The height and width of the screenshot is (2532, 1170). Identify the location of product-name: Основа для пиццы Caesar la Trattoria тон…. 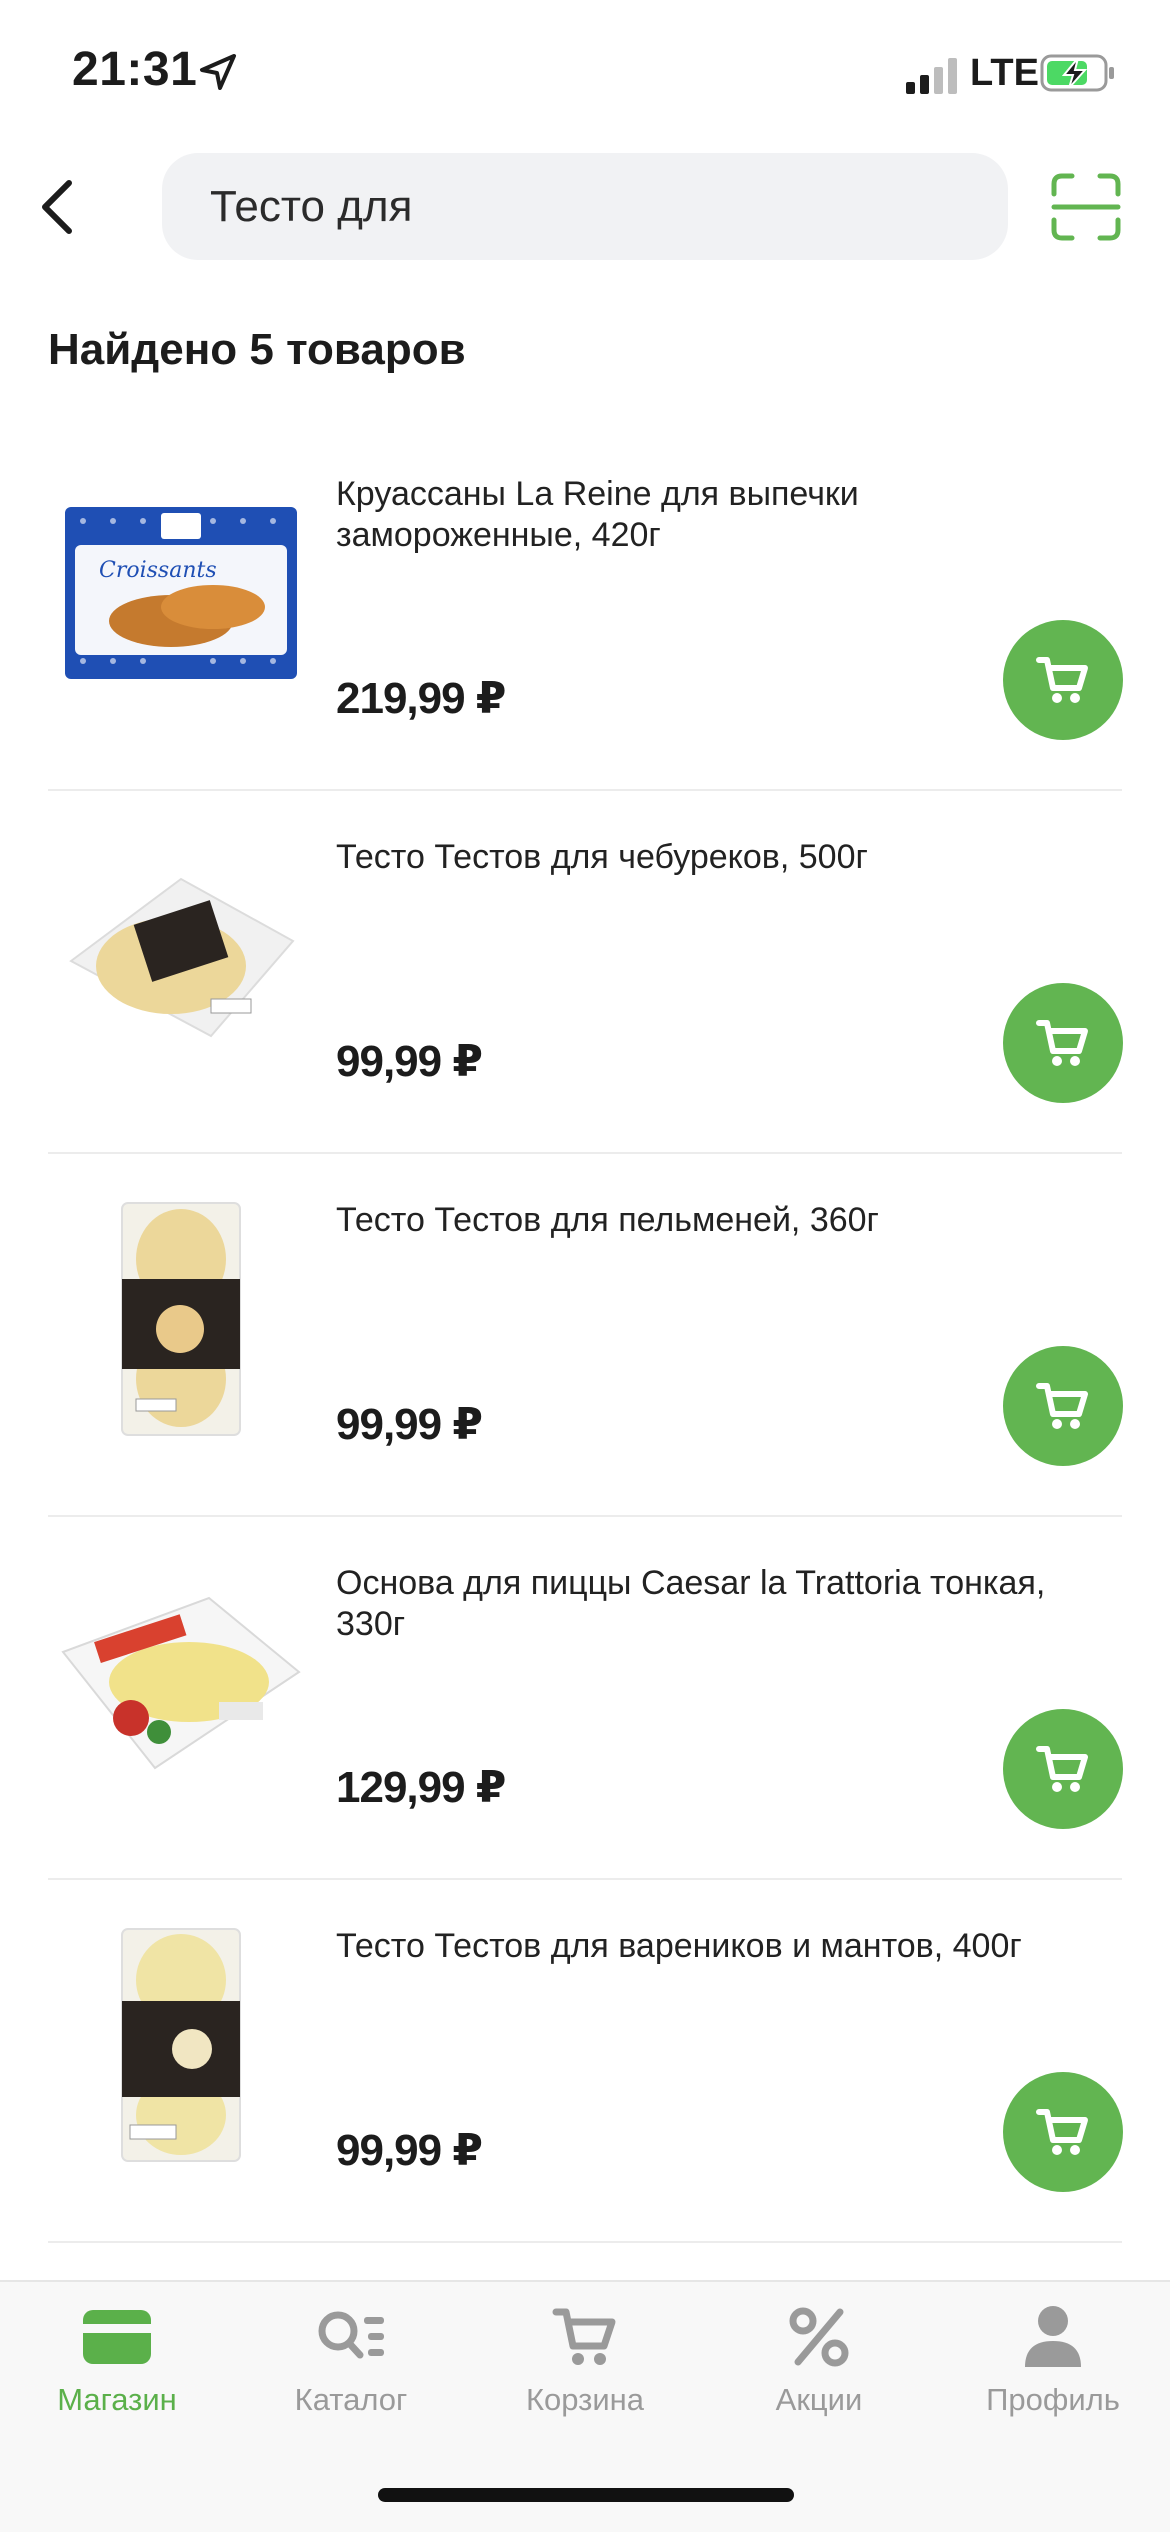
(691, 1603).